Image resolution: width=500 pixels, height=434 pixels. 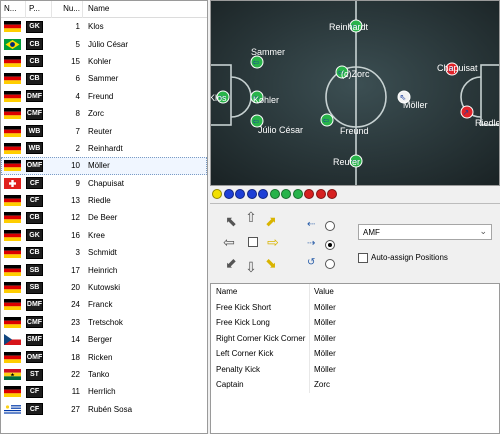 What do you see at coordinates (13, 183) in the screenshot?
I see `flag-switzerland-icon` at bounding box center [13, 183].